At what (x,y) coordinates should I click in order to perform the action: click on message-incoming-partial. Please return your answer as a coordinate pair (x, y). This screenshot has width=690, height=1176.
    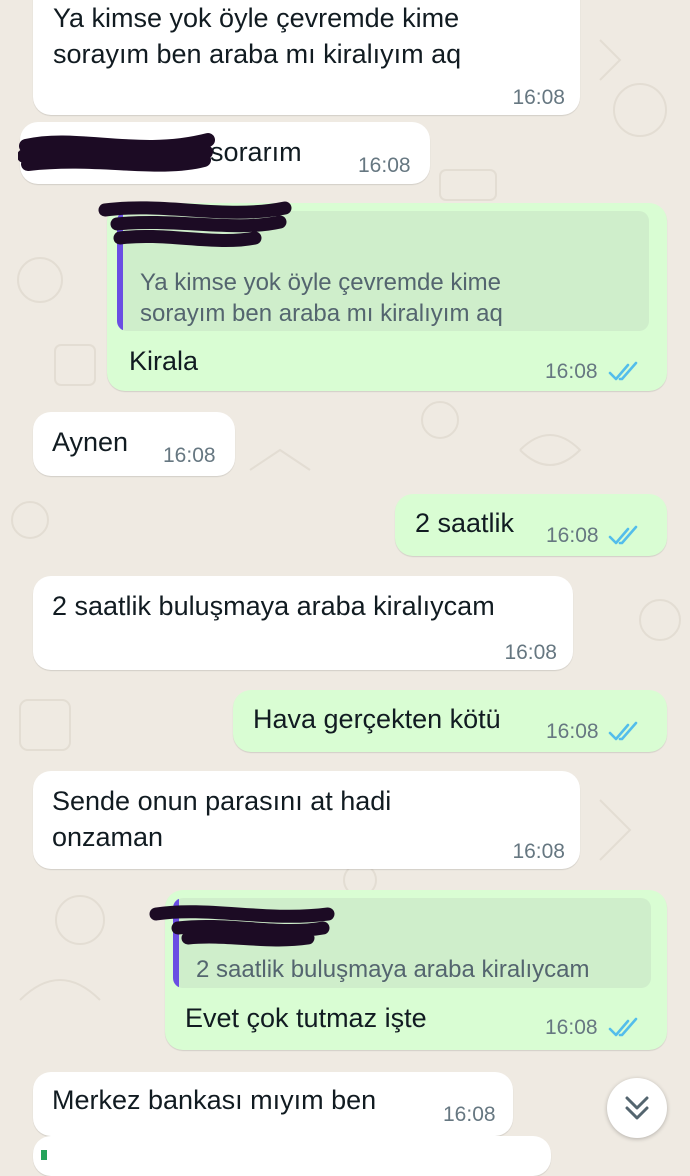
    Looking at the image, I should click on (292, 1156).